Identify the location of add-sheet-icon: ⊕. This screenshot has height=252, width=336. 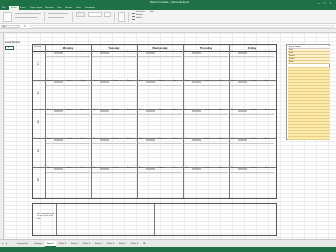
(144, 243).